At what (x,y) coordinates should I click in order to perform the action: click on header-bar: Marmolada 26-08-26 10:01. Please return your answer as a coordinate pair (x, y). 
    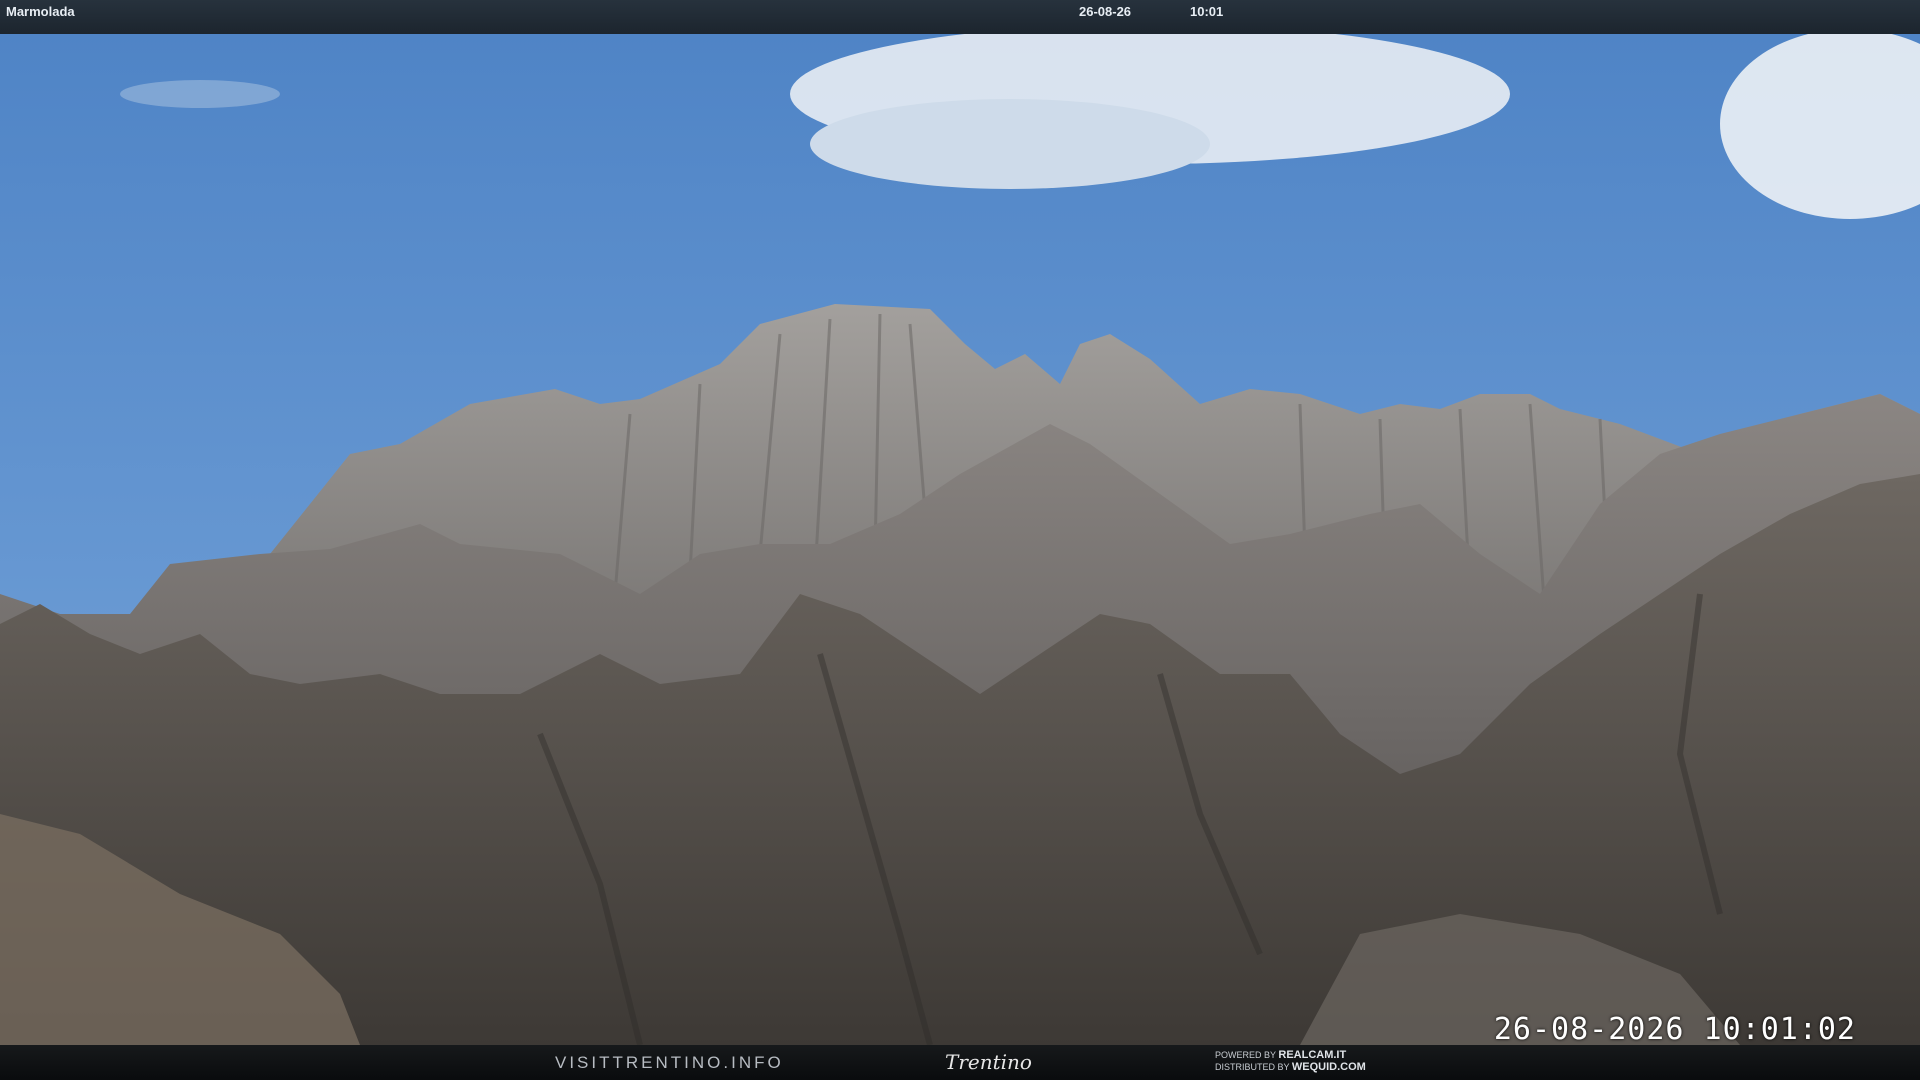
    Looking at the image, I should click on (960, 17).